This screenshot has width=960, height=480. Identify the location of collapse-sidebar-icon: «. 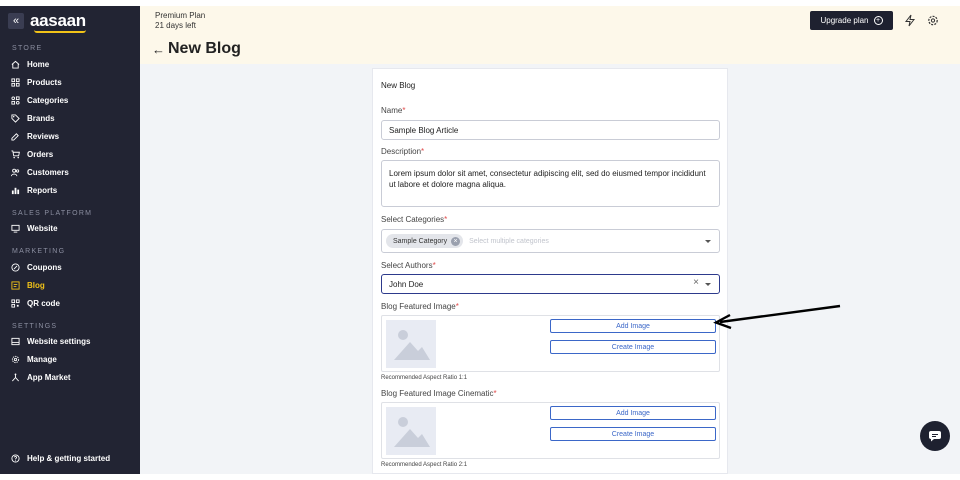
(16, 21).